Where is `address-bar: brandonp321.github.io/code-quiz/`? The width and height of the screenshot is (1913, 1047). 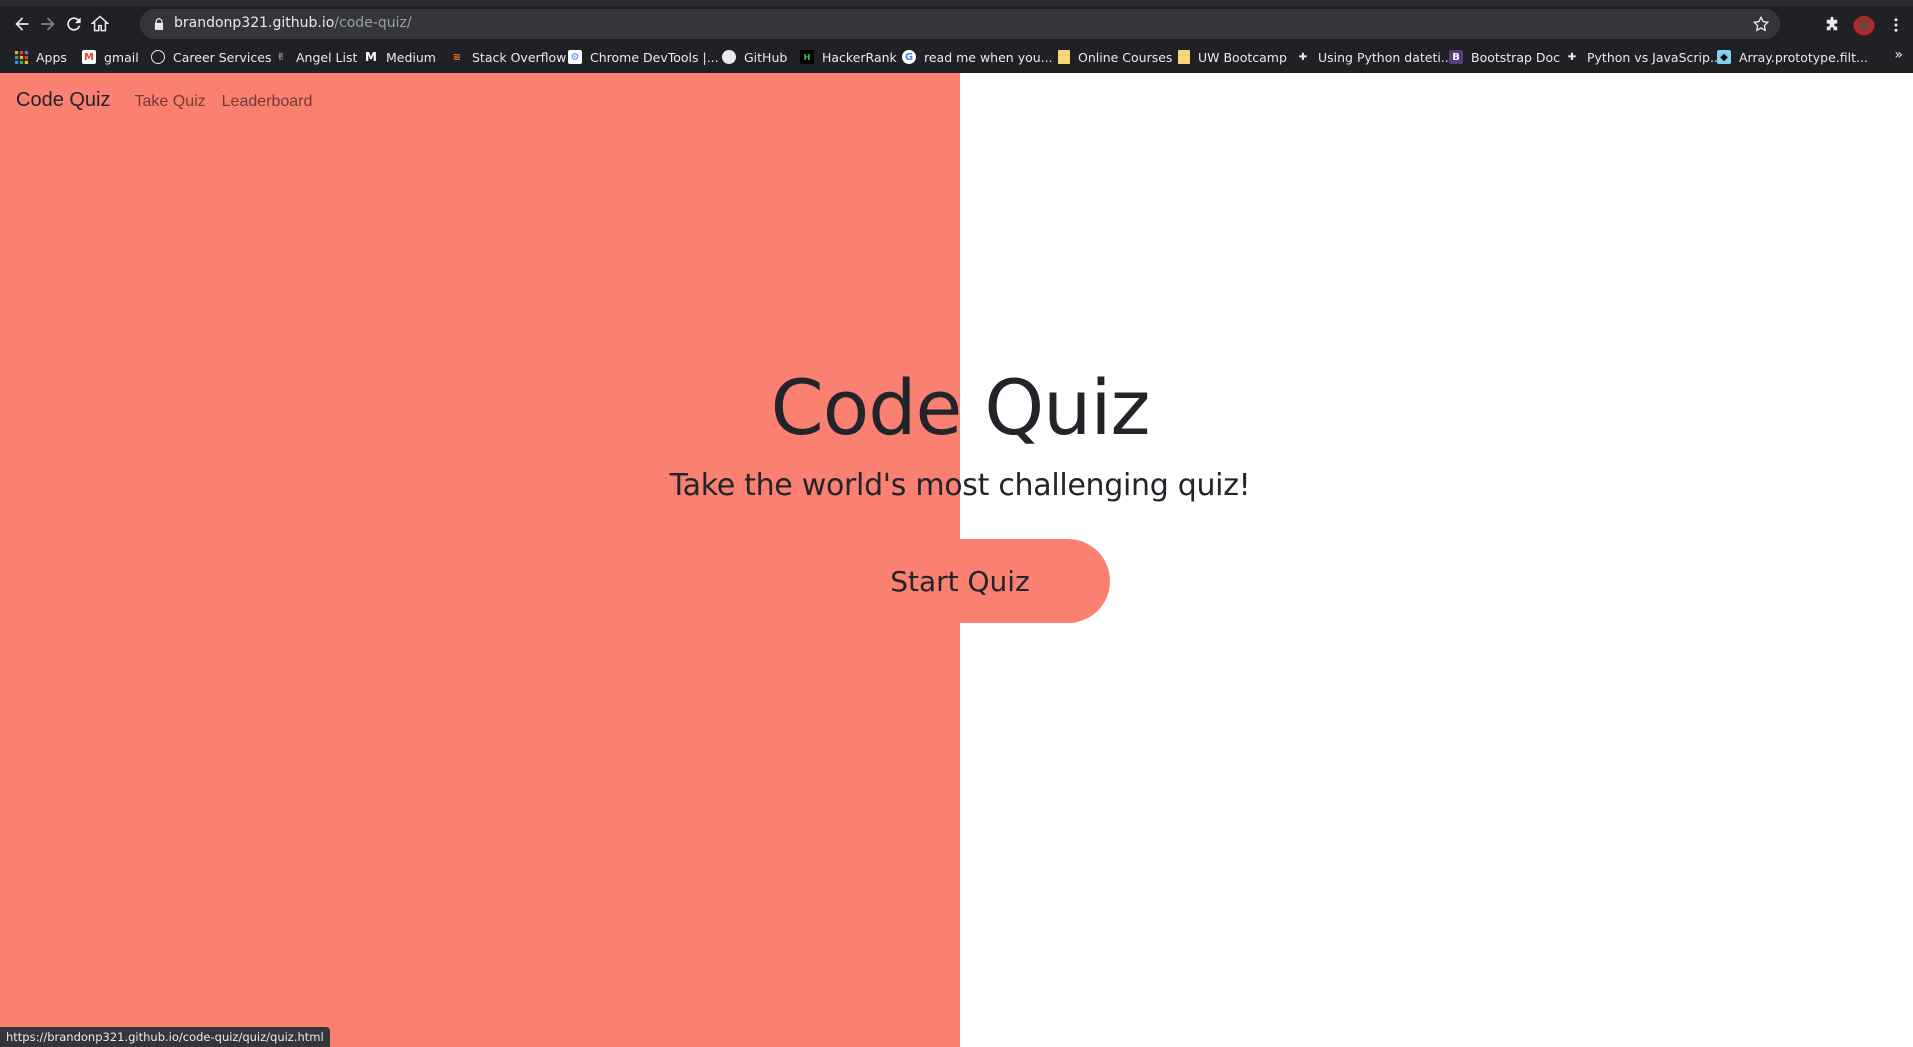 address-bar: brandonp321.github.io/code-quiz/ is located at coordinates (960, 24).